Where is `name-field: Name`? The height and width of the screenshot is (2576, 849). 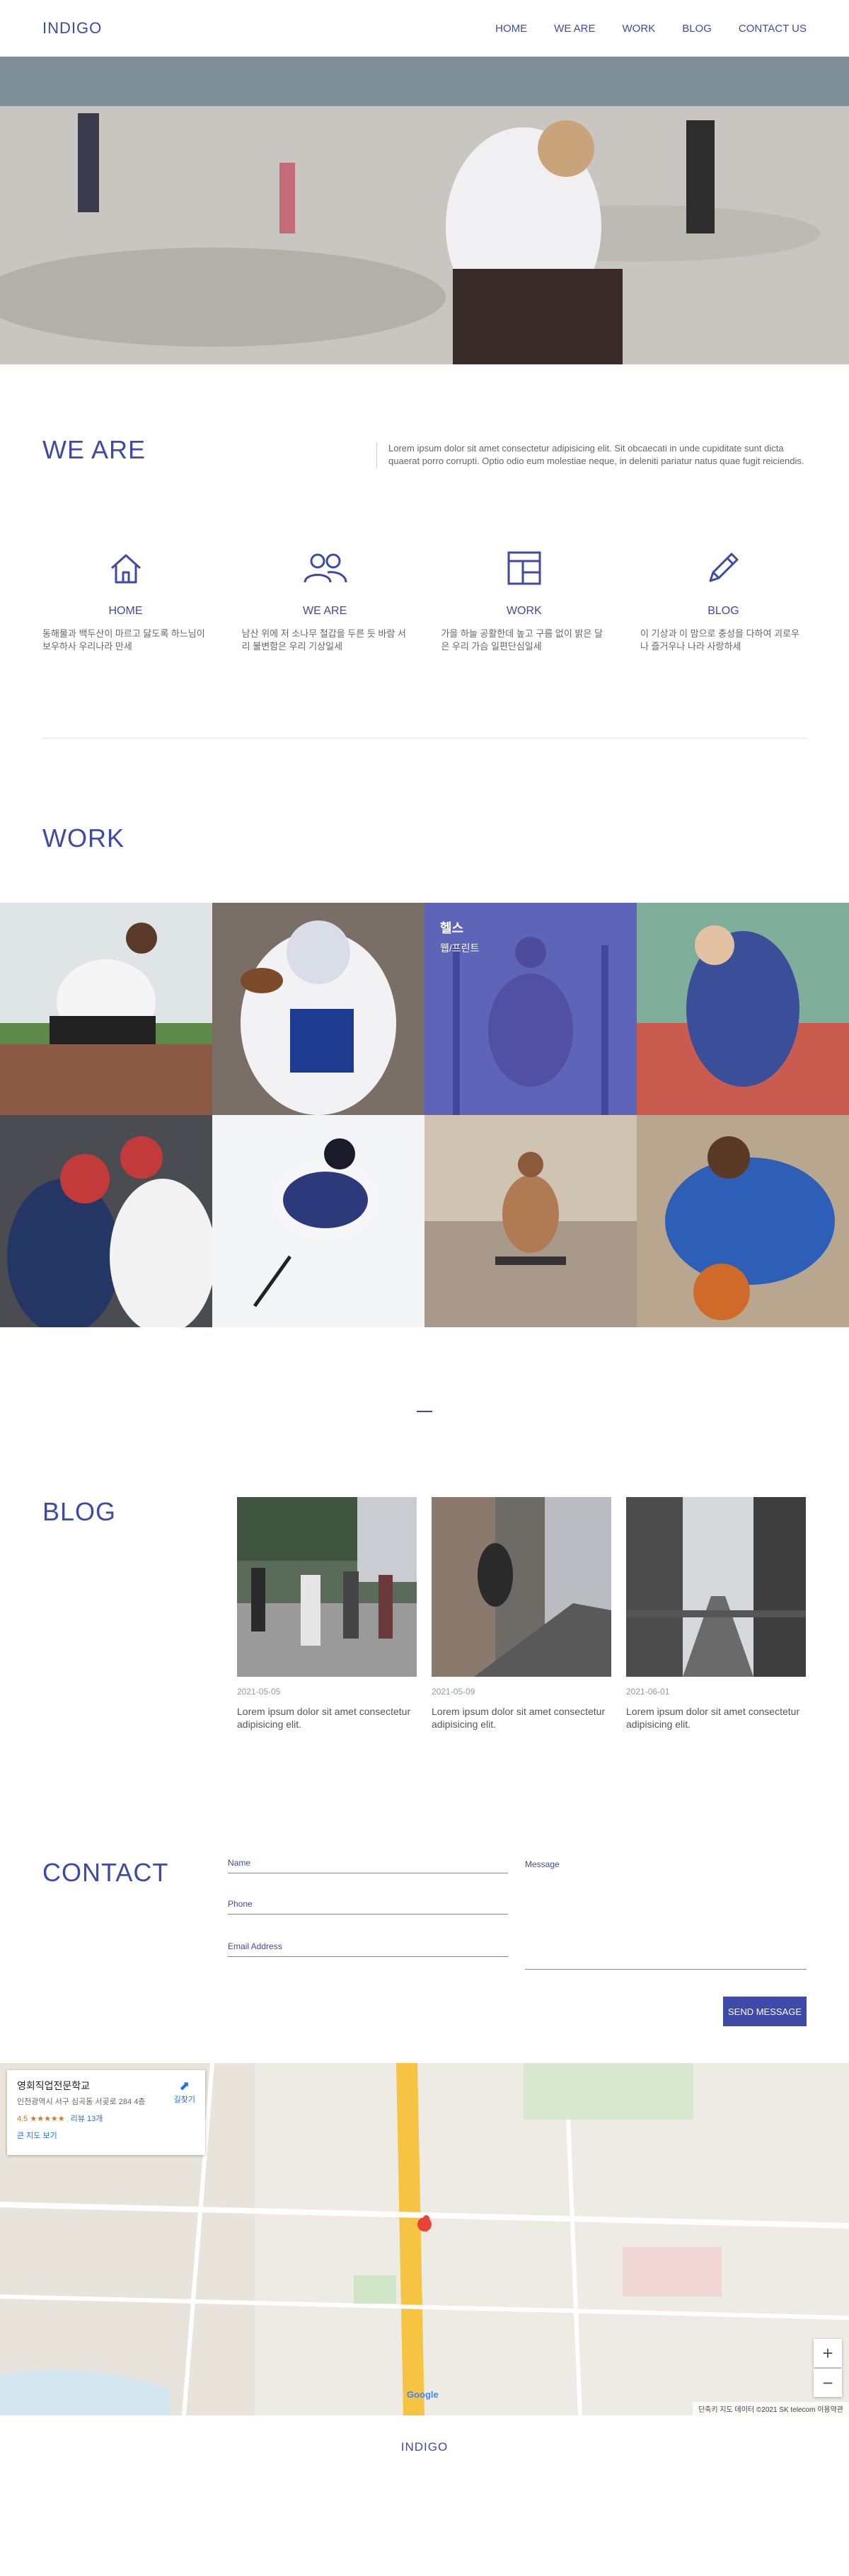 name-field: Name is located at coordinates (368, 1865).